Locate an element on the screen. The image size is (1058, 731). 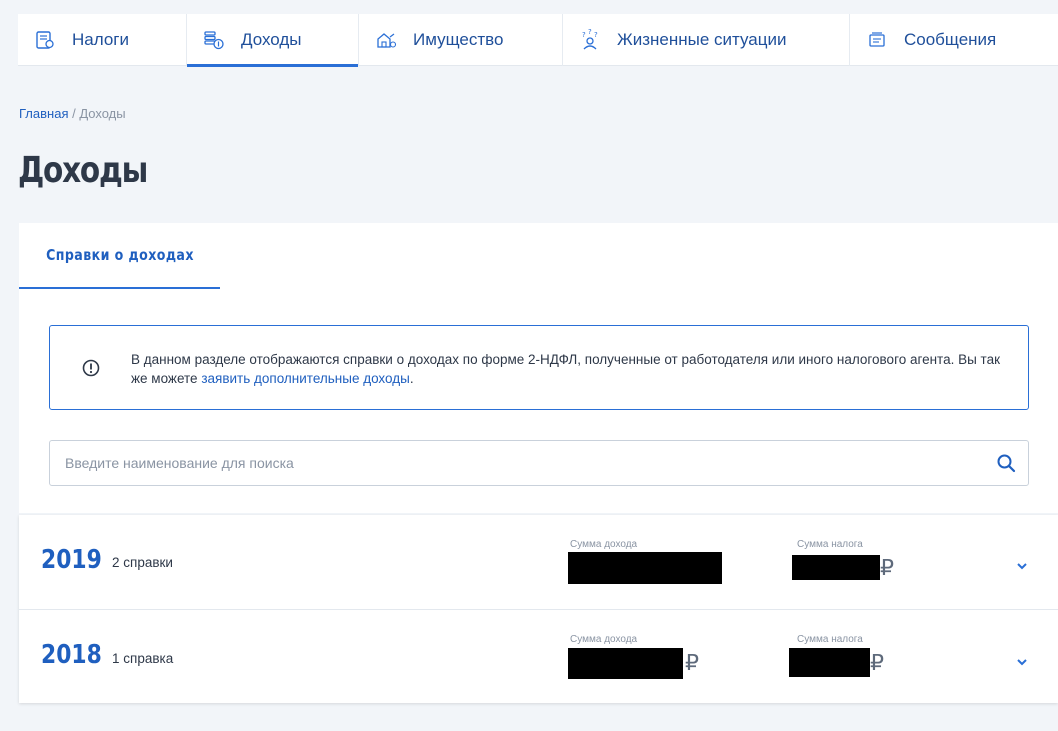
breadcrumb-home-link: Главная is located at coordinates (43, 113).